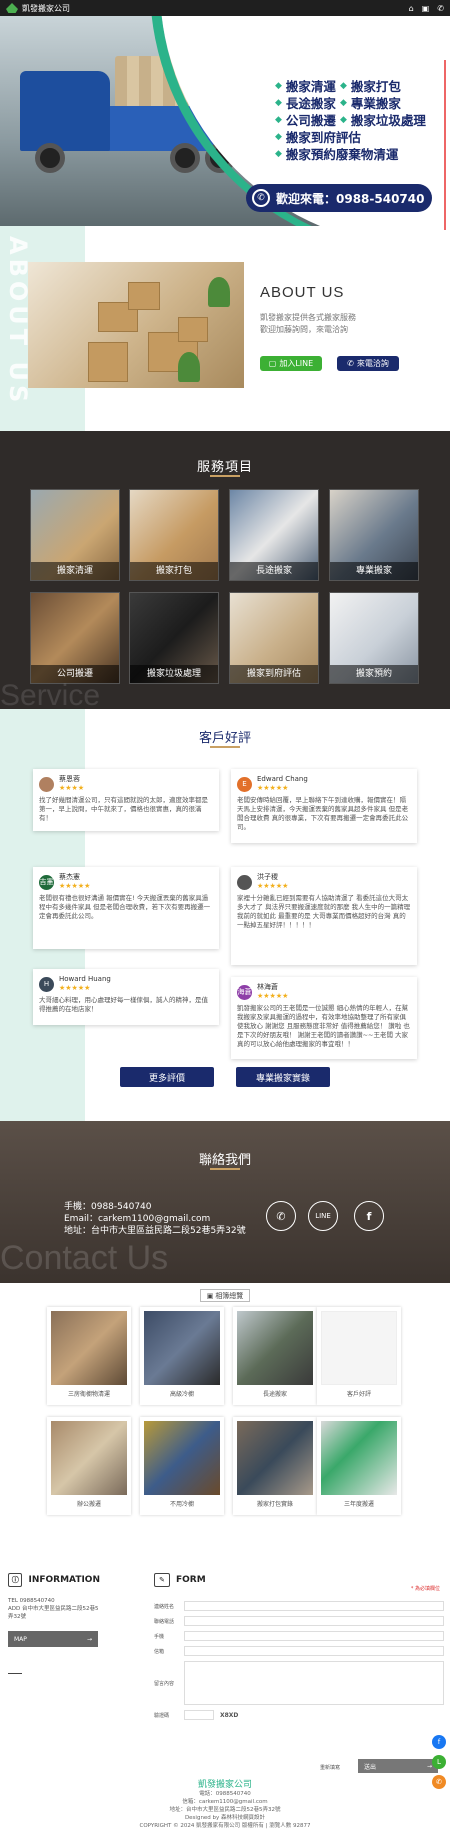 The width and height of the screenshot is (450, 1843). I want to click on logo-text: 凱發搬家公司, so click(46, 8).